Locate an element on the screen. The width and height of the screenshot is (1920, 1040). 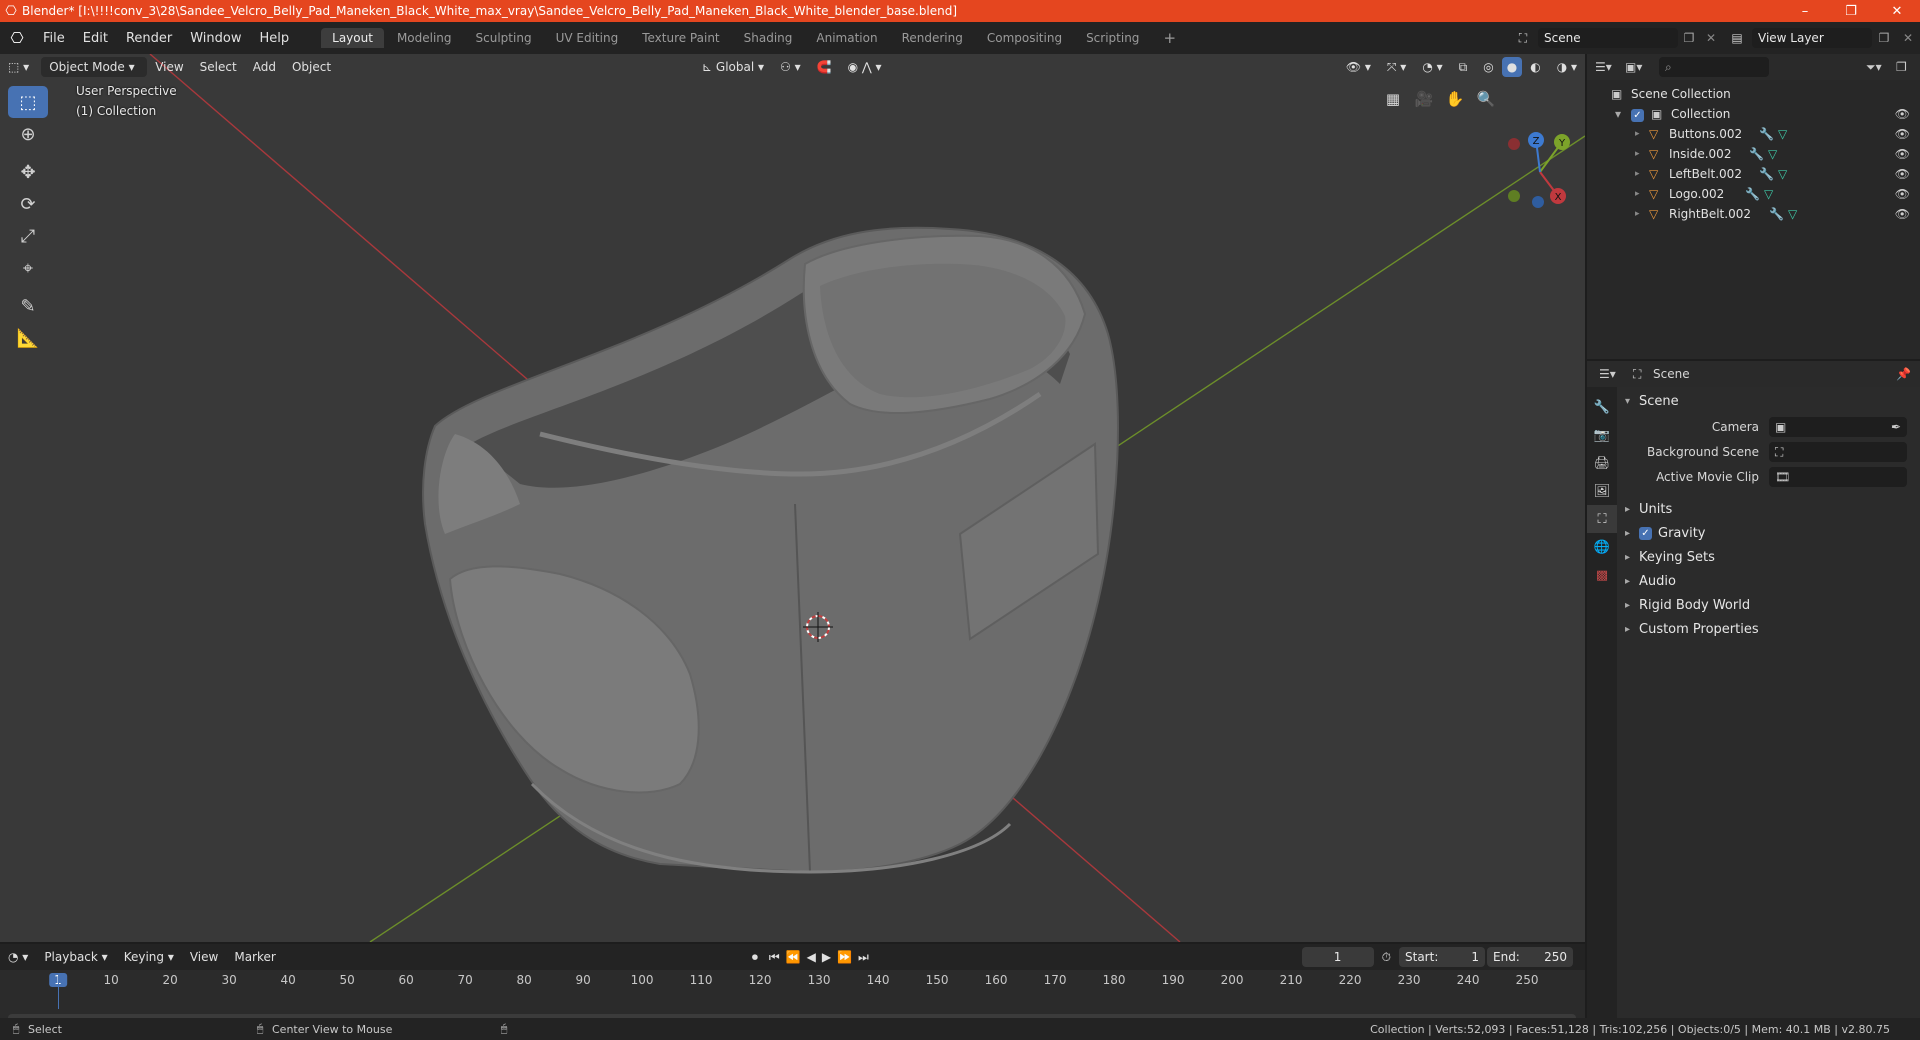
menu-edit: Edit is located at coordinates (95, 38).